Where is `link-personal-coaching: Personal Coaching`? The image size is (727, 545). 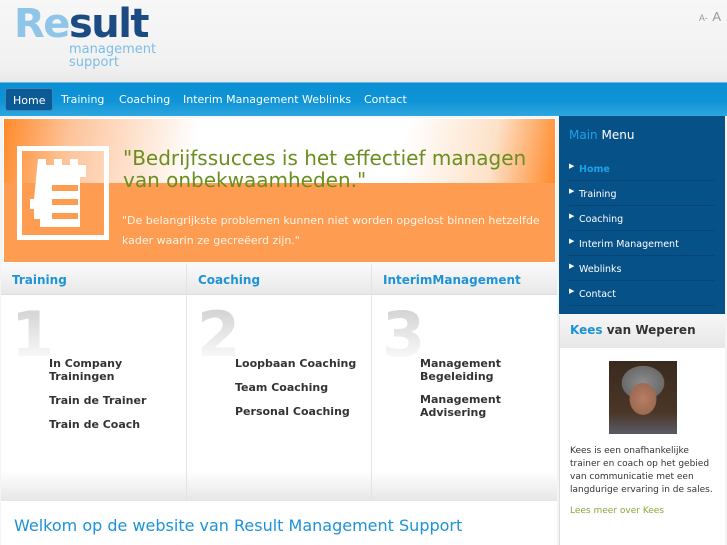 link-personal-coaching: Personal Coaching is located at coordinates (295, 411).